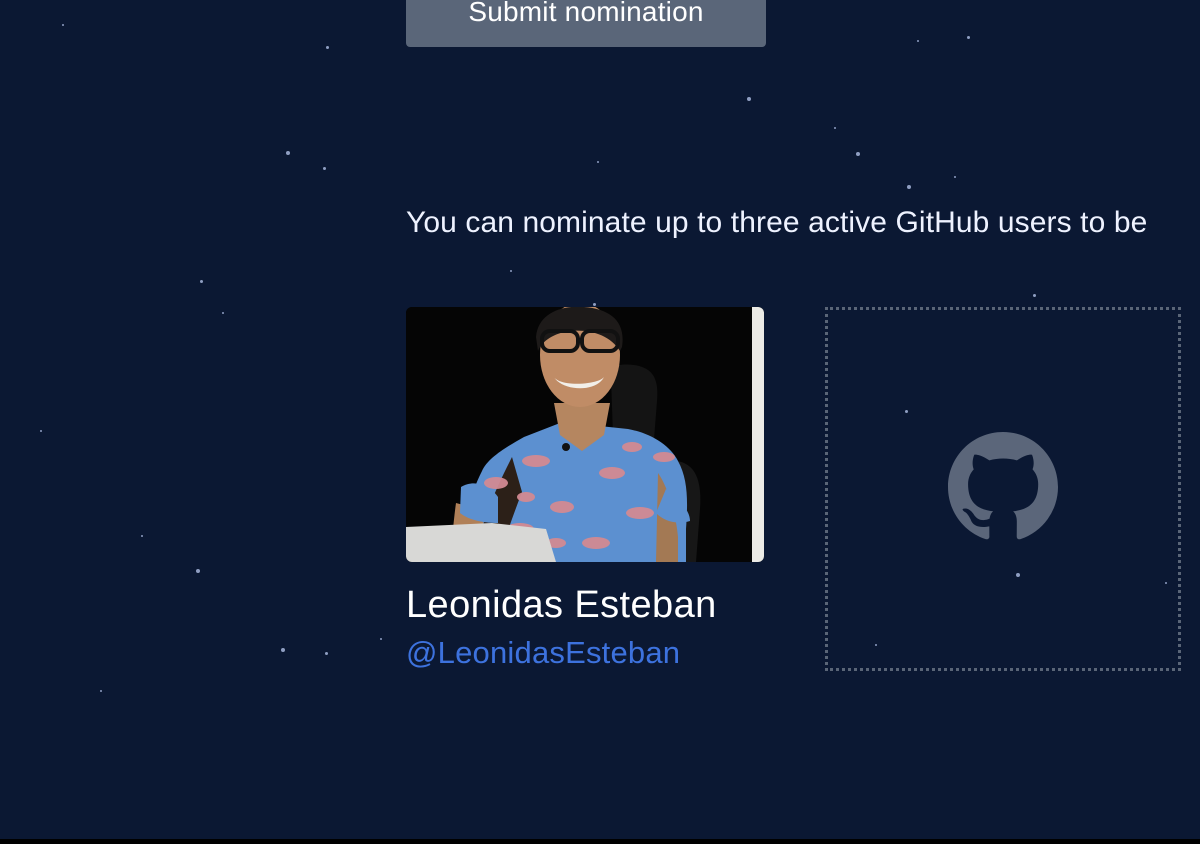  What do you see at coordinates (586, 13) in the screenshot?
I see `submit-nomination-label: Submit nomination` at bounding box center [586, 13].